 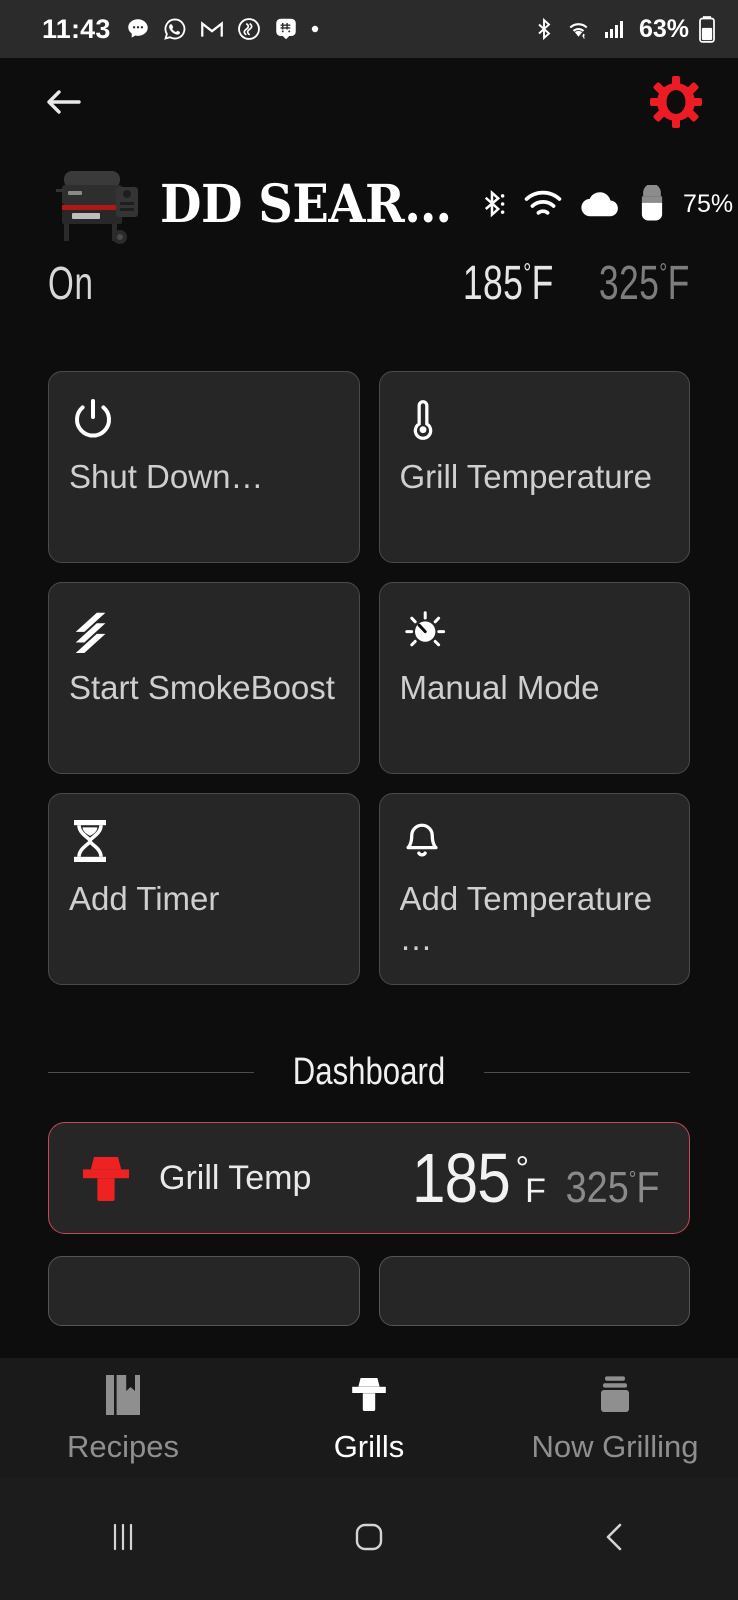 What do you see at coordinates (369, 1039) in the screenshot?
I see `dashboard-section-header: Dashboard` at bounding box center [369, 1039].